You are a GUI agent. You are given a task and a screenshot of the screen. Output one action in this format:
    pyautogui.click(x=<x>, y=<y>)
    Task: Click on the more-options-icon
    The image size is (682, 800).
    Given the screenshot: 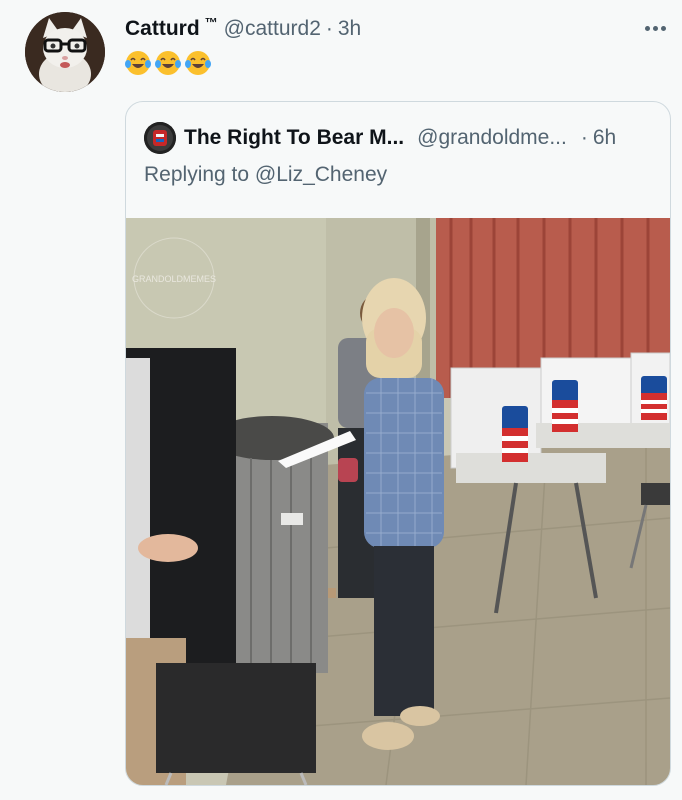 What is the action you would take?
    pyautogui.click(x=655, y=28)
    